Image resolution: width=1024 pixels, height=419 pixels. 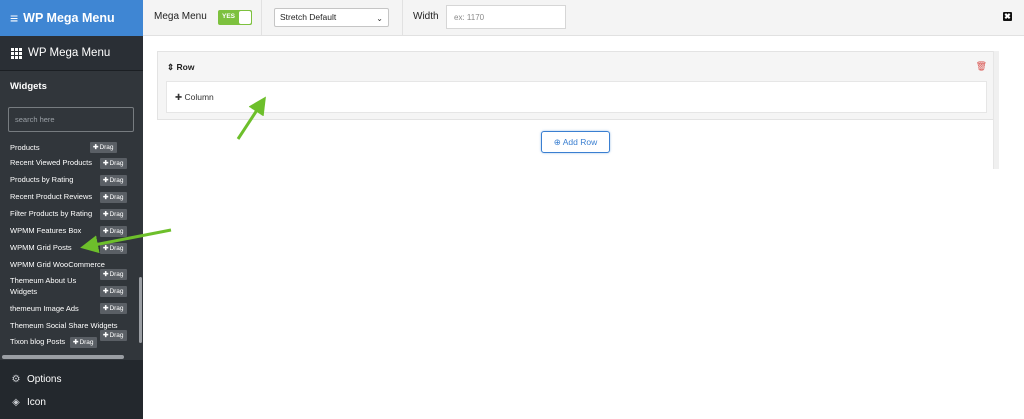 I want to click on builder-scrollbar, so click(x=996, y=110).